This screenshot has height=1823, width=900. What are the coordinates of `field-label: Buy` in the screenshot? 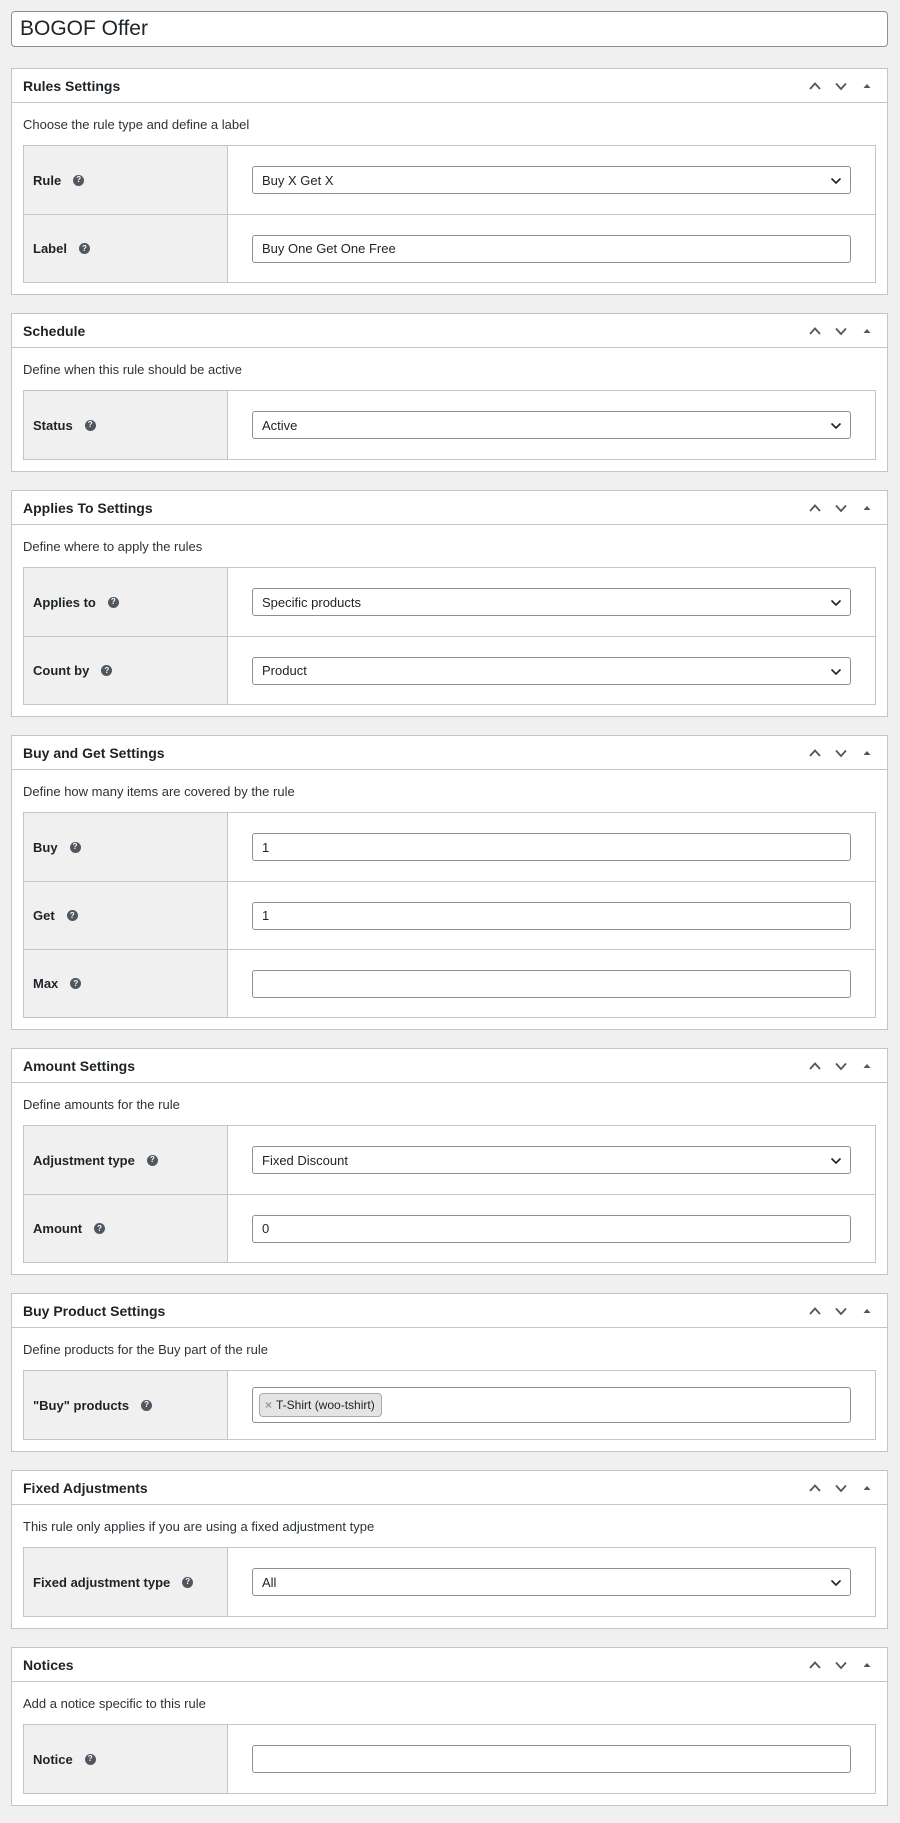 It's located at (45, 847).